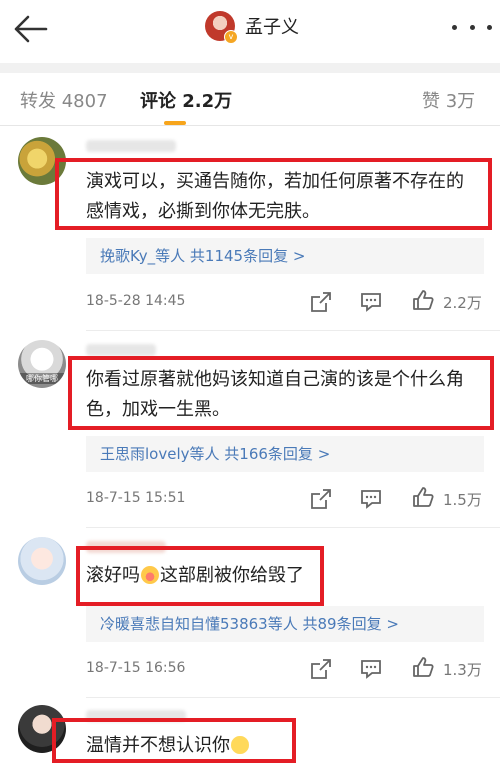 The image size is (500, 763). Describe the element at coordinates (448, 100) in the screenshot. I see `tab-likes: 赞 3万` at that location.